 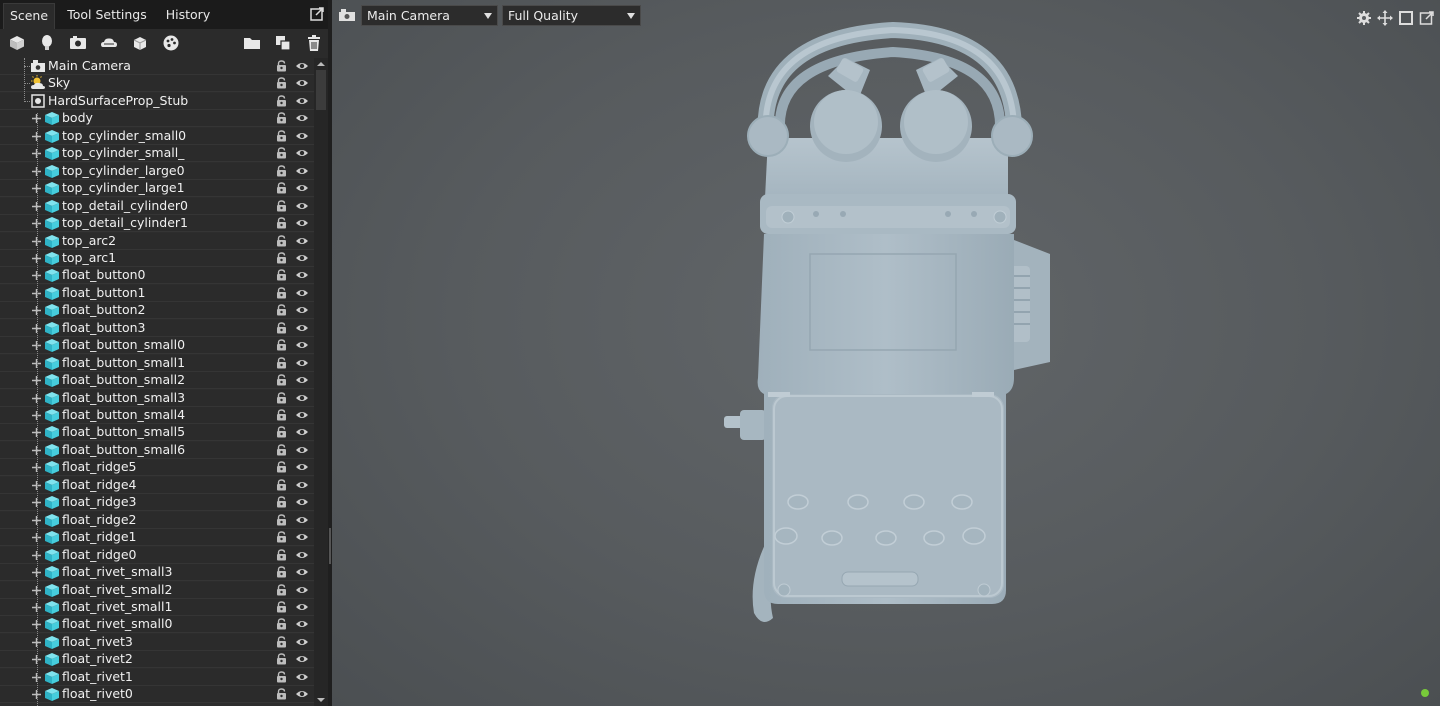 What do you see at coordinates (107, 16) in the screenshot?
I see `tab-tool-settings: Tool Settings` at bounding box center [107, 16].